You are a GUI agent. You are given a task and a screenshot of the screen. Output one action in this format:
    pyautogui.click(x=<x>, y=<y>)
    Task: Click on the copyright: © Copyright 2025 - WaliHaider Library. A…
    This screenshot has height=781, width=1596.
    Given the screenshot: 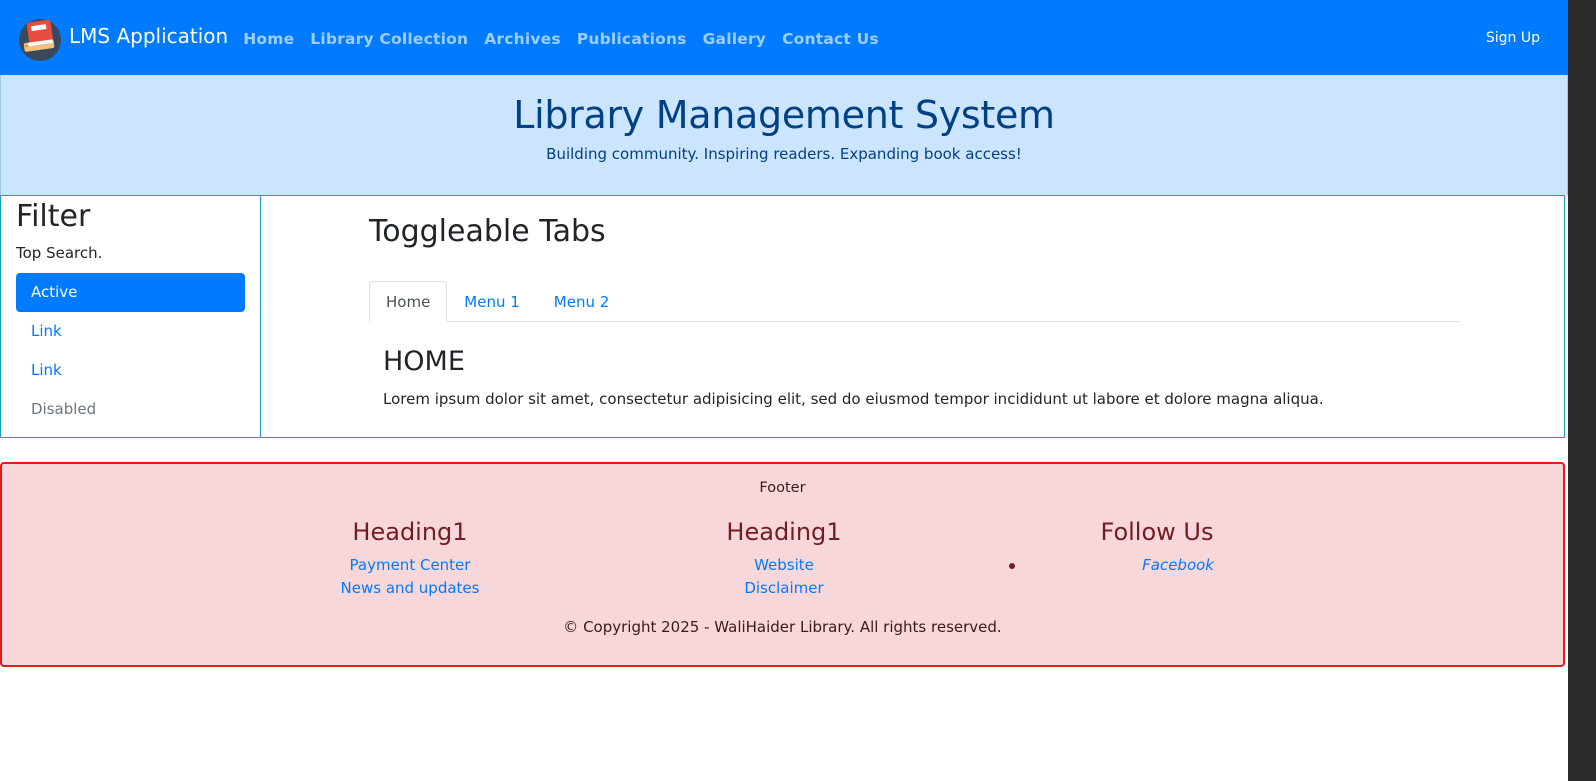 What is the action you would take?
    pyautogui.click(x=782, y=627)
    